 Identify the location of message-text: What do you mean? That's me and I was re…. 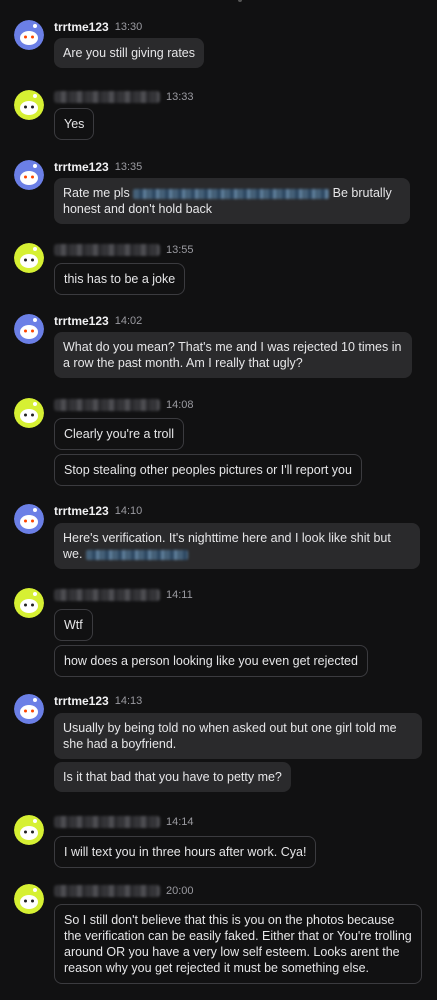
(232, 355).